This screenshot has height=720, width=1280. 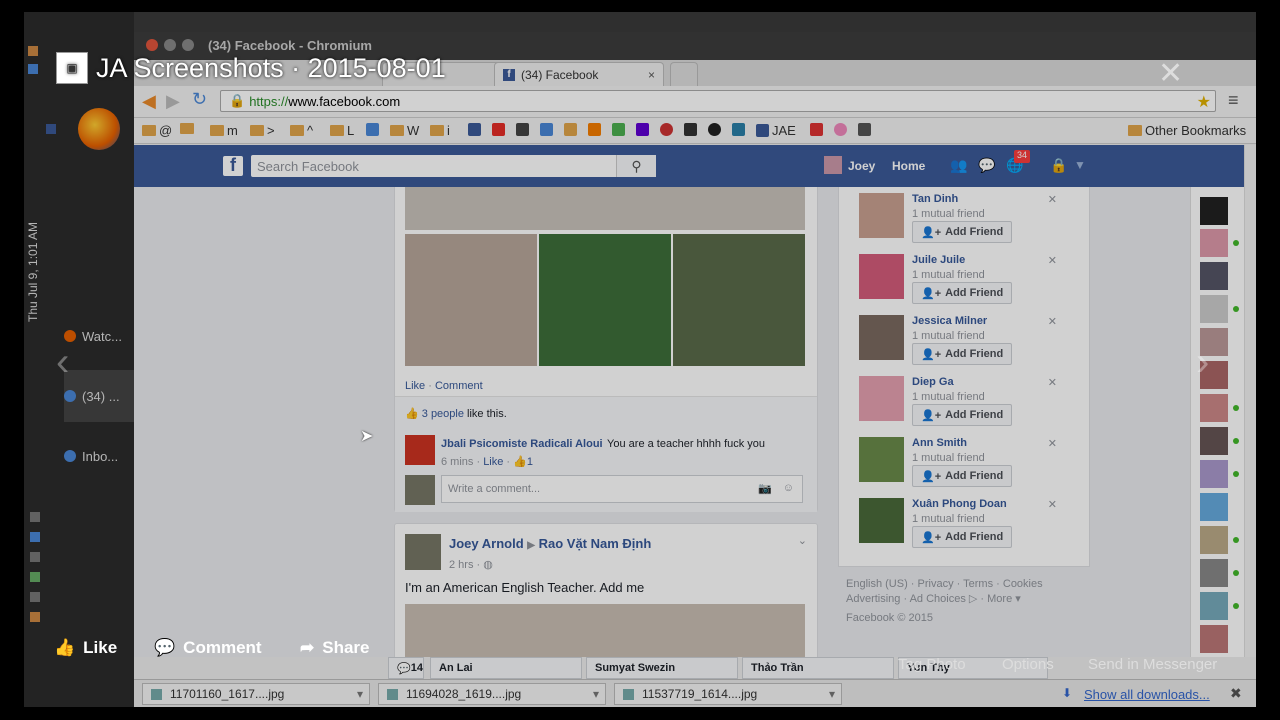 What do you see at coordinates (85, 648) in the screenshot?
I see `like-button: 👍 Like` at bounding box center [85, 648].